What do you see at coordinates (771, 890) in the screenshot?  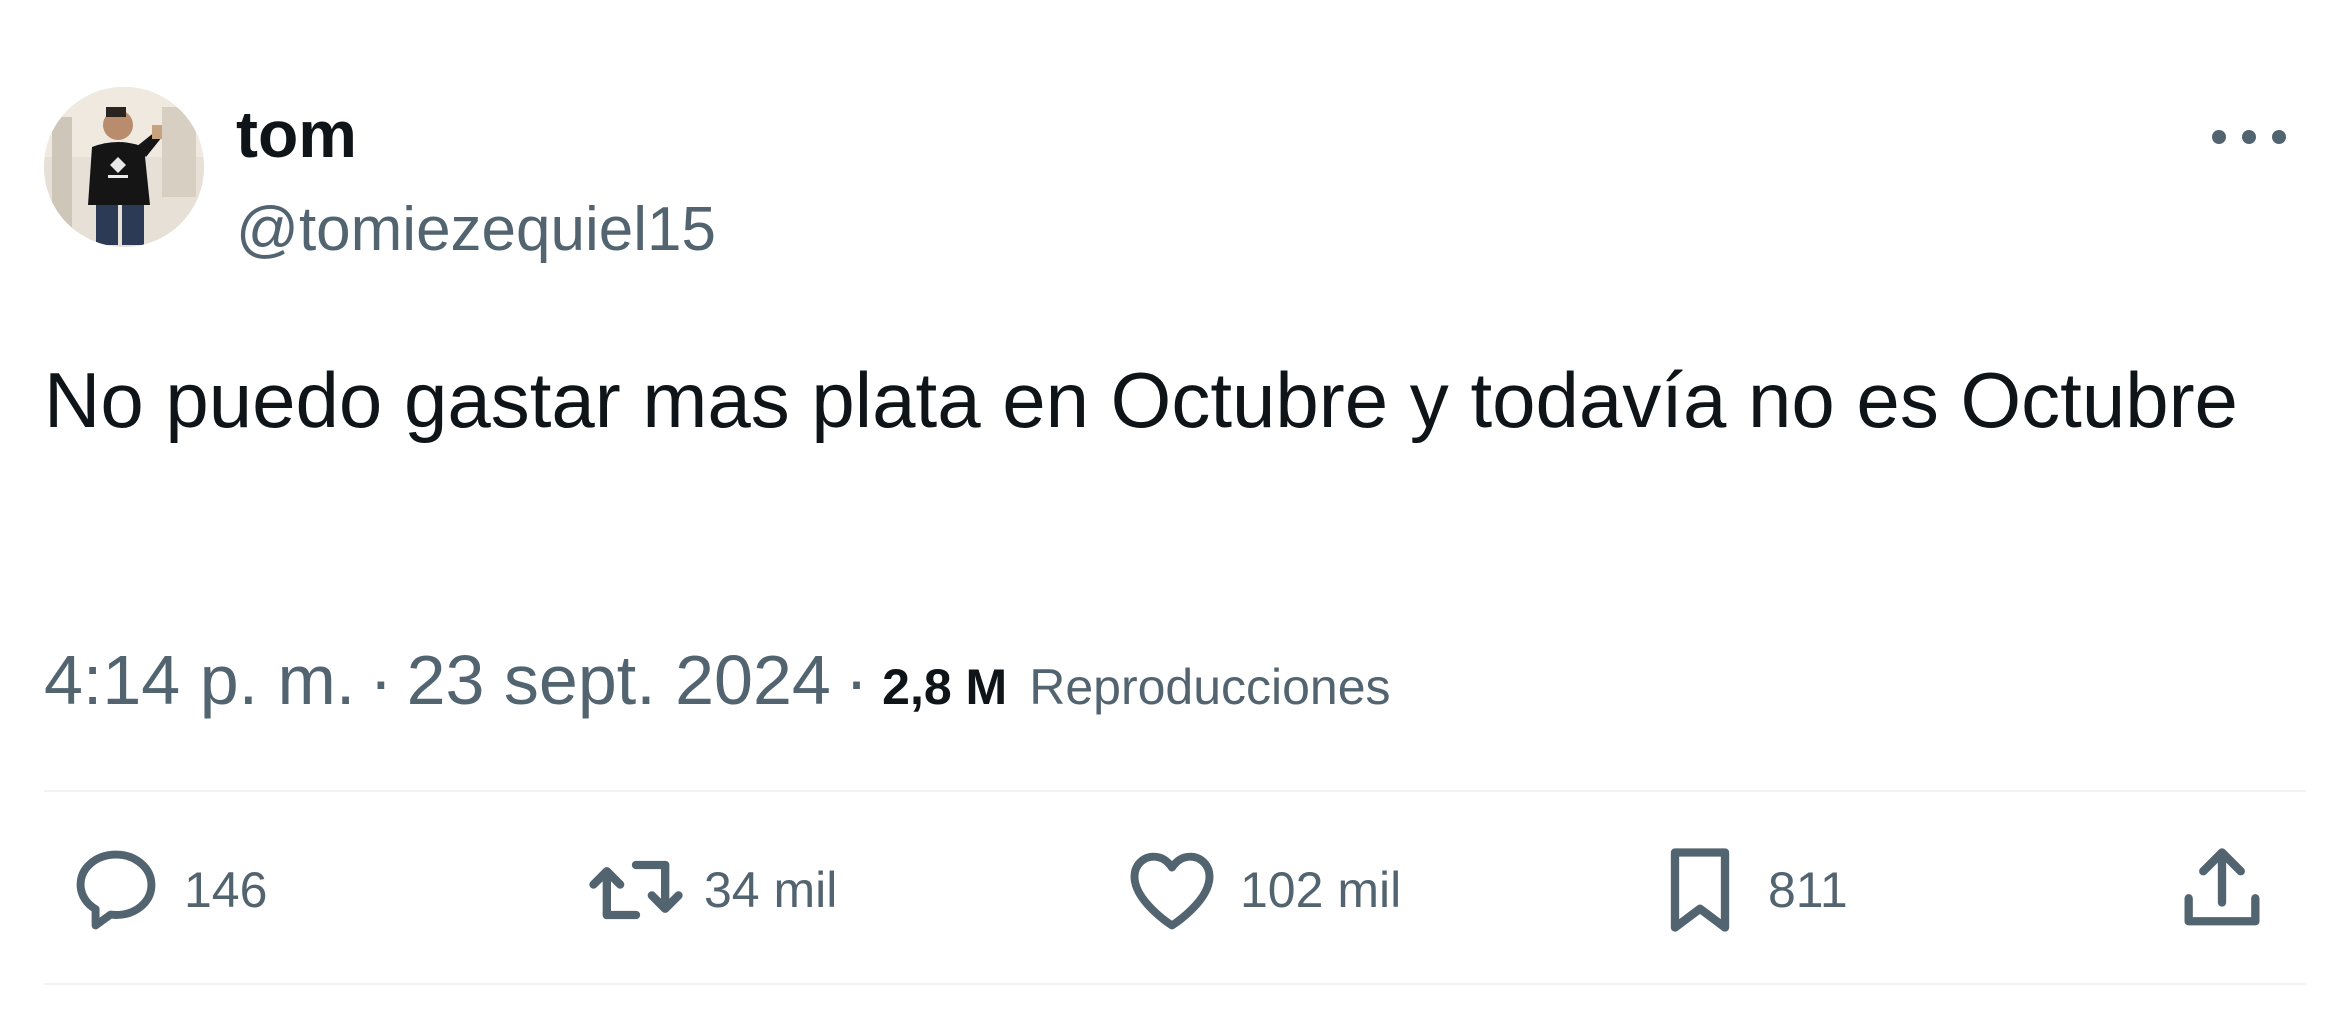 I see `retweet-count: 34 mil` at bounding box center [771, 890].